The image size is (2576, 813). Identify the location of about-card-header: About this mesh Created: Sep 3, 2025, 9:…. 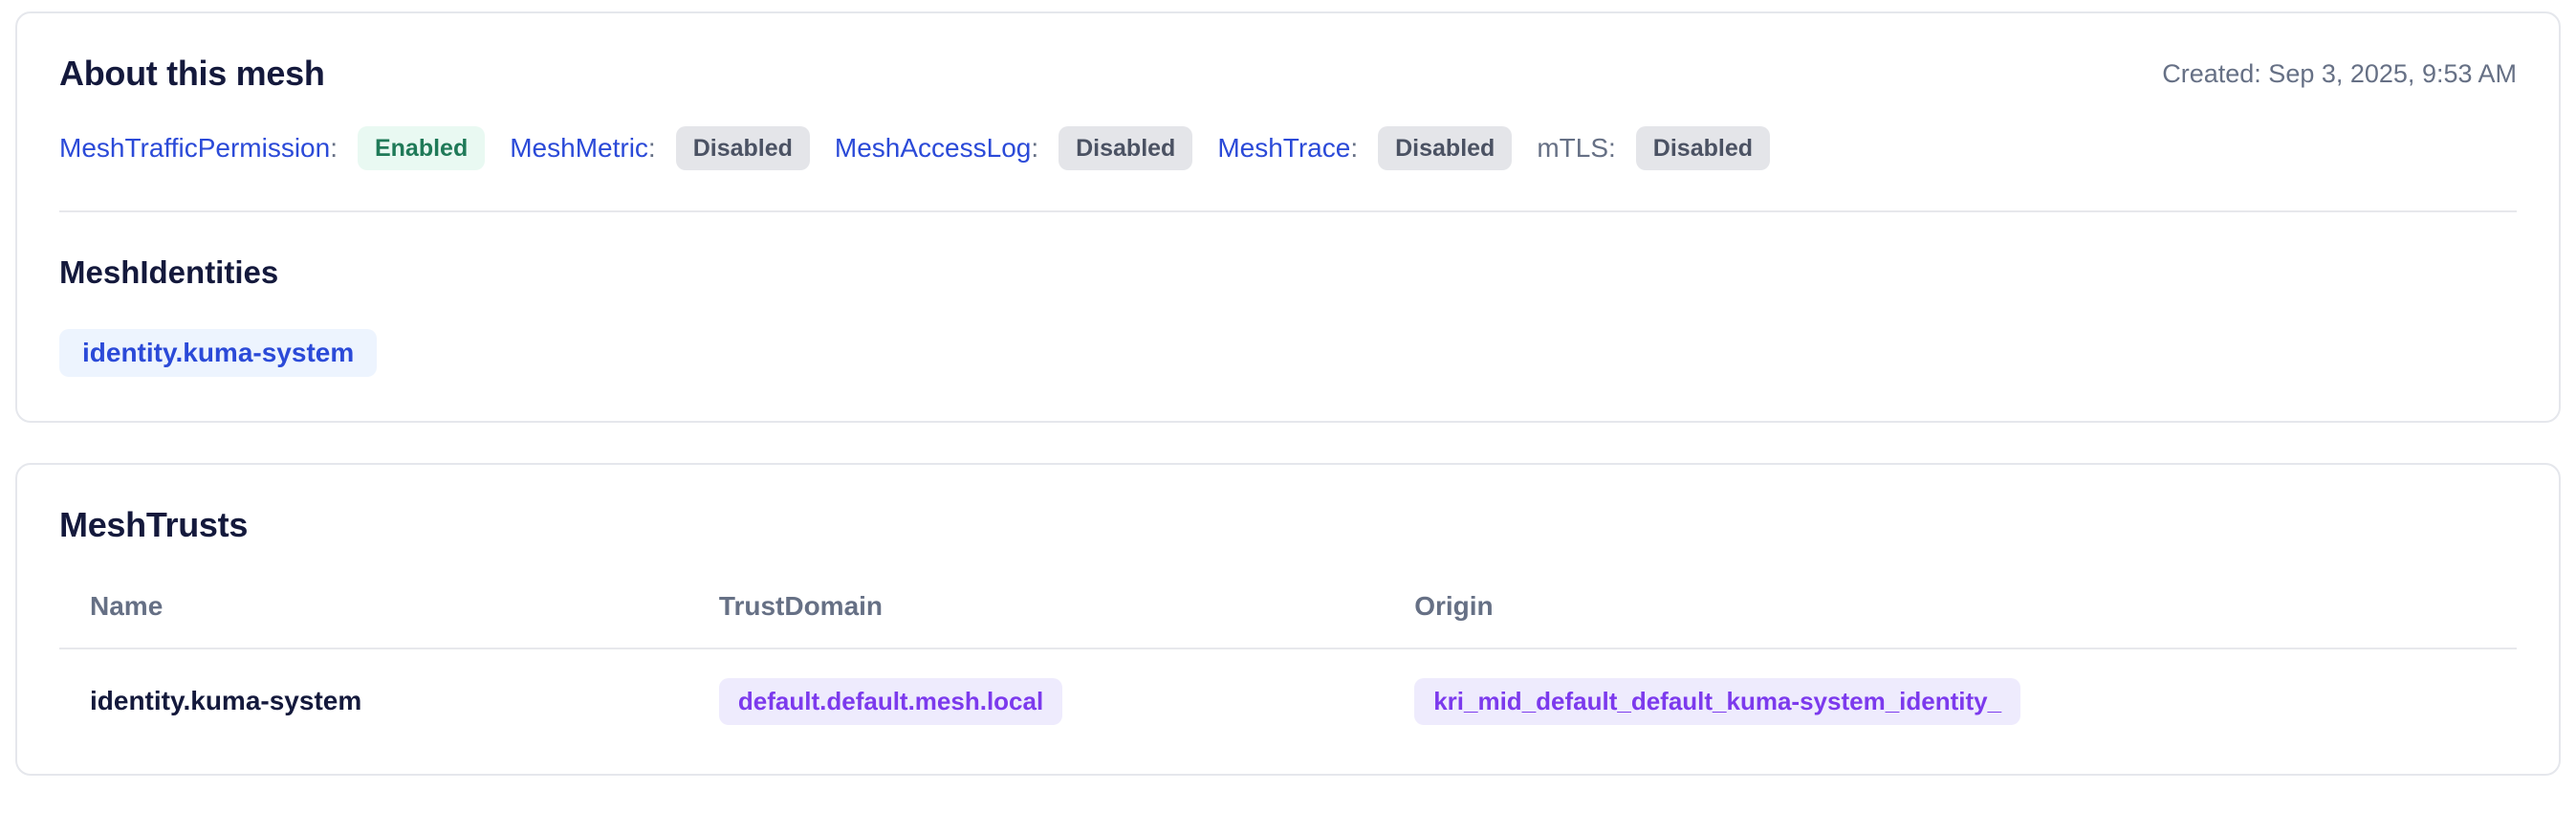
(1288, 74).